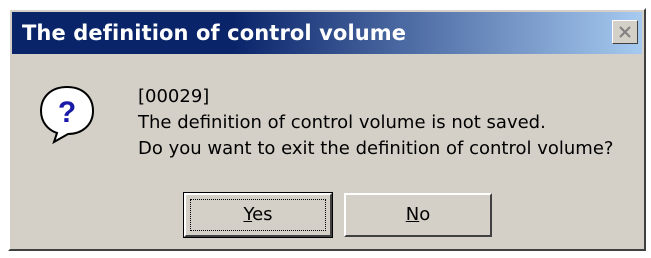  What do you see at coordinates (174, 96) in the screenshot?
I see `message-code: [00029]` at bounding box center [174, 96].